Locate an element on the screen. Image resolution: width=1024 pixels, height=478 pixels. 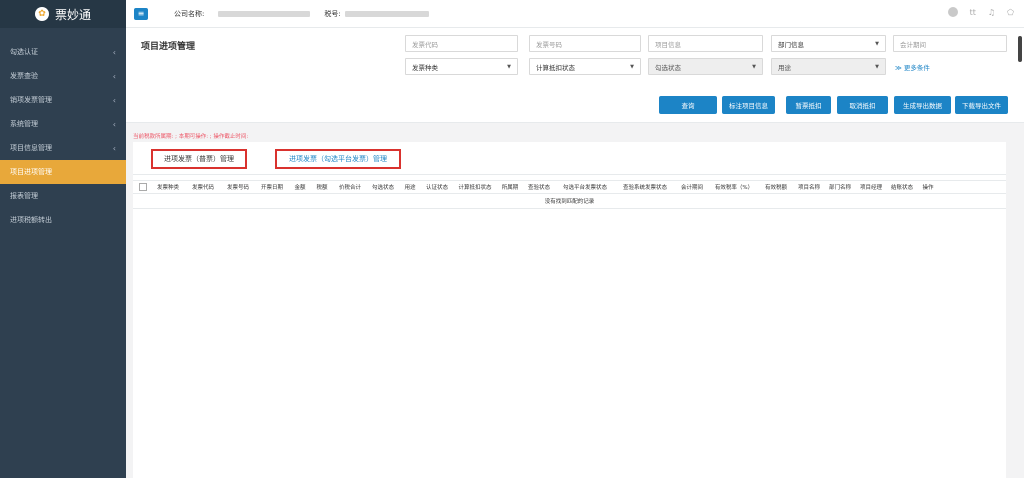
sidebar-item-label: 勾选认证 is located at coordinates (24, 52).